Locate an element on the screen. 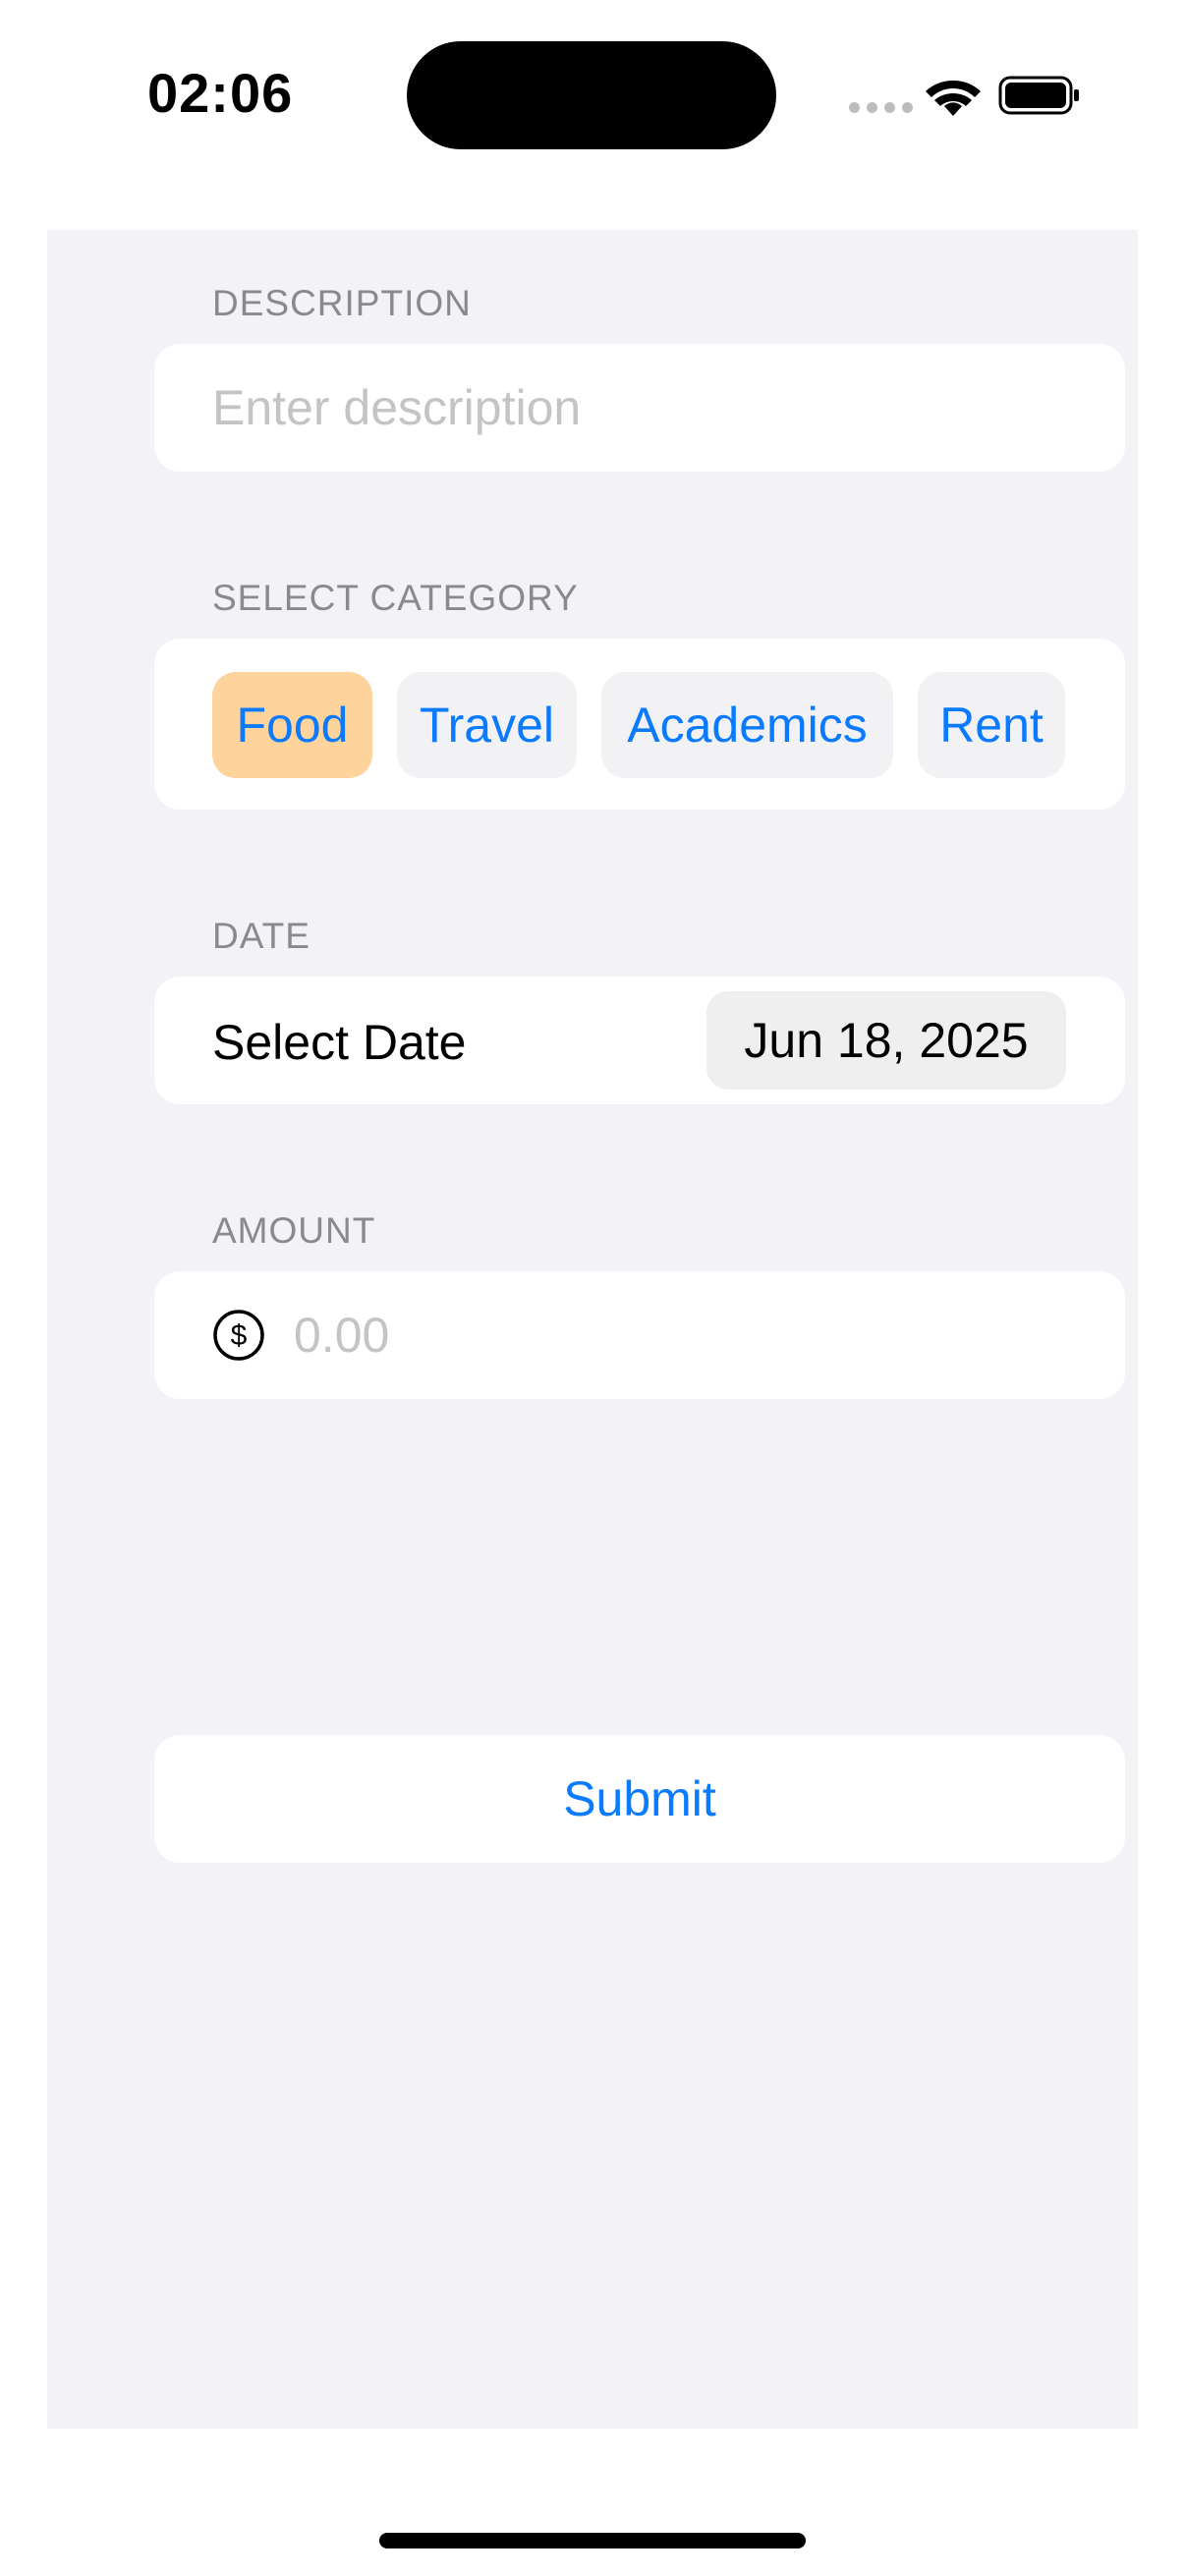  category-chip-academics: Academics is located at coordinates (747, 725).